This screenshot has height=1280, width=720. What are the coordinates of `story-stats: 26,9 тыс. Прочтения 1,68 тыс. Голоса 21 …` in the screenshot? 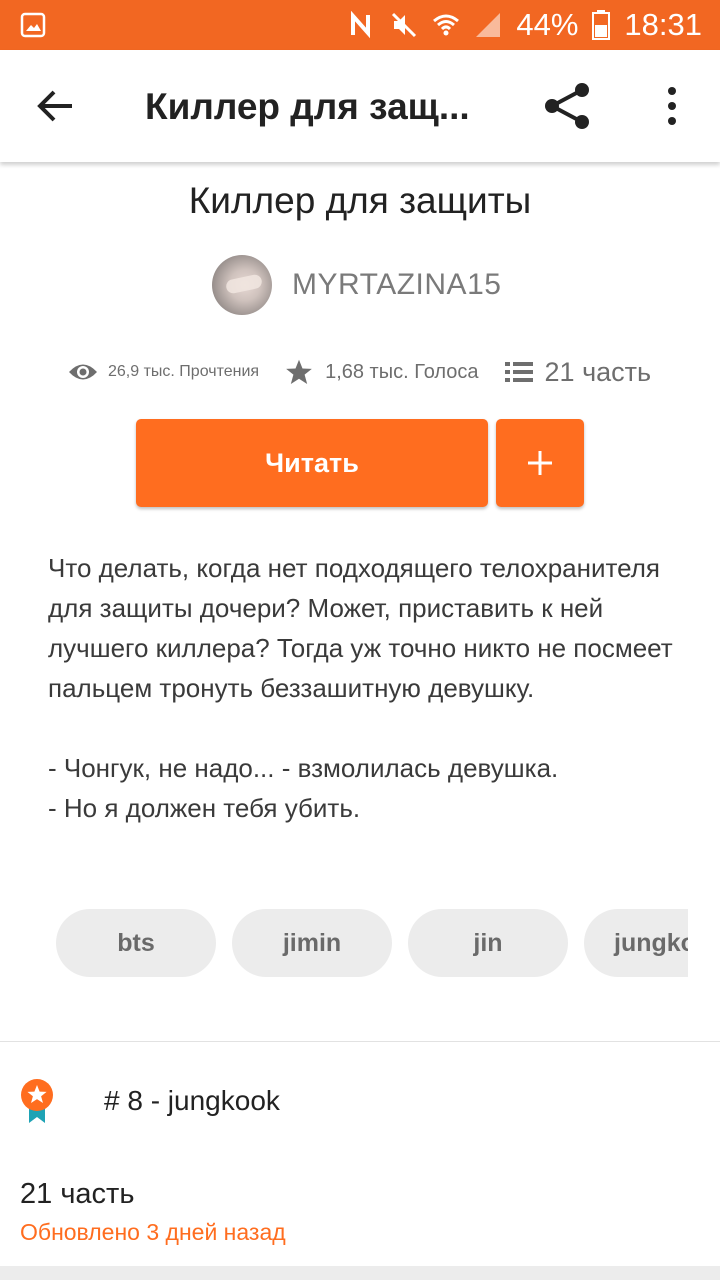 It's located at (368, 372).